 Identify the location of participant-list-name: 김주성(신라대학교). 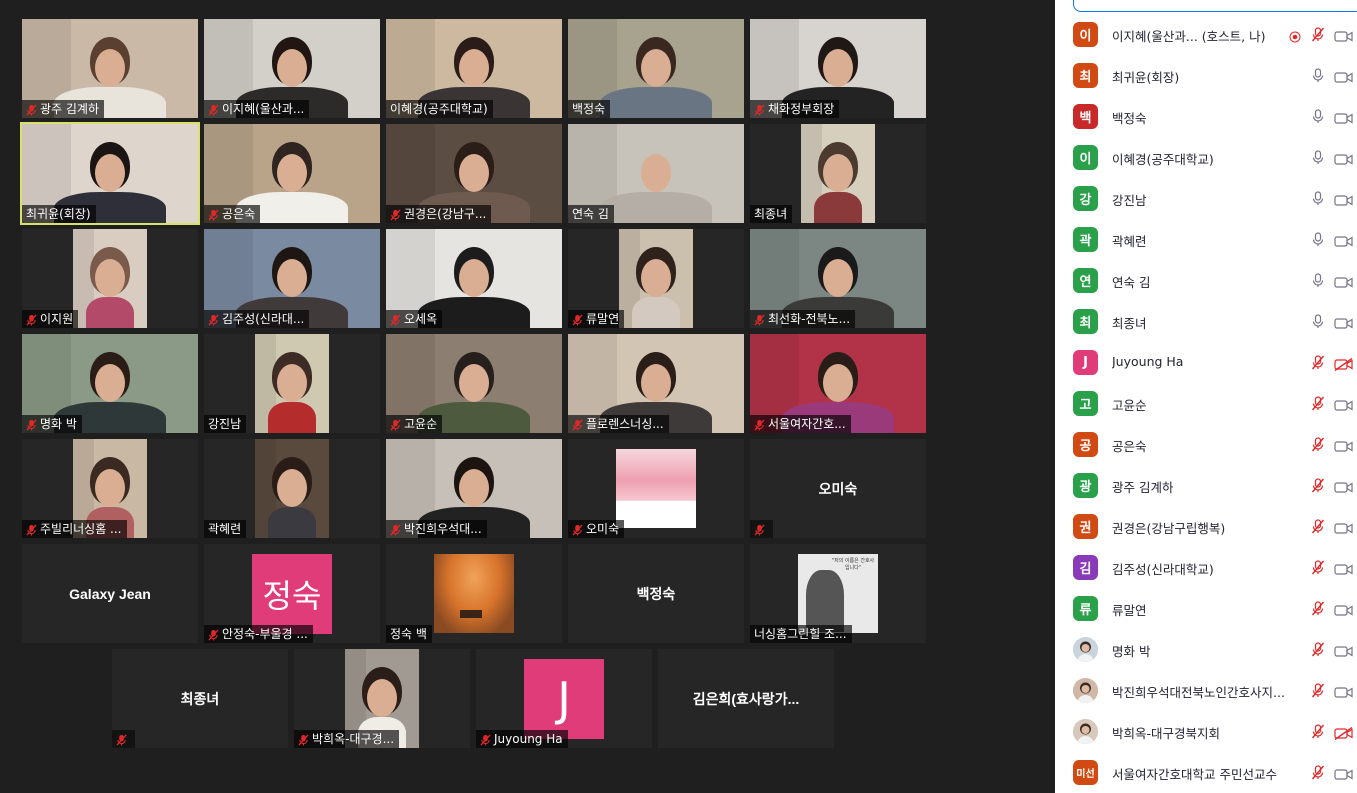
(1163, 569).